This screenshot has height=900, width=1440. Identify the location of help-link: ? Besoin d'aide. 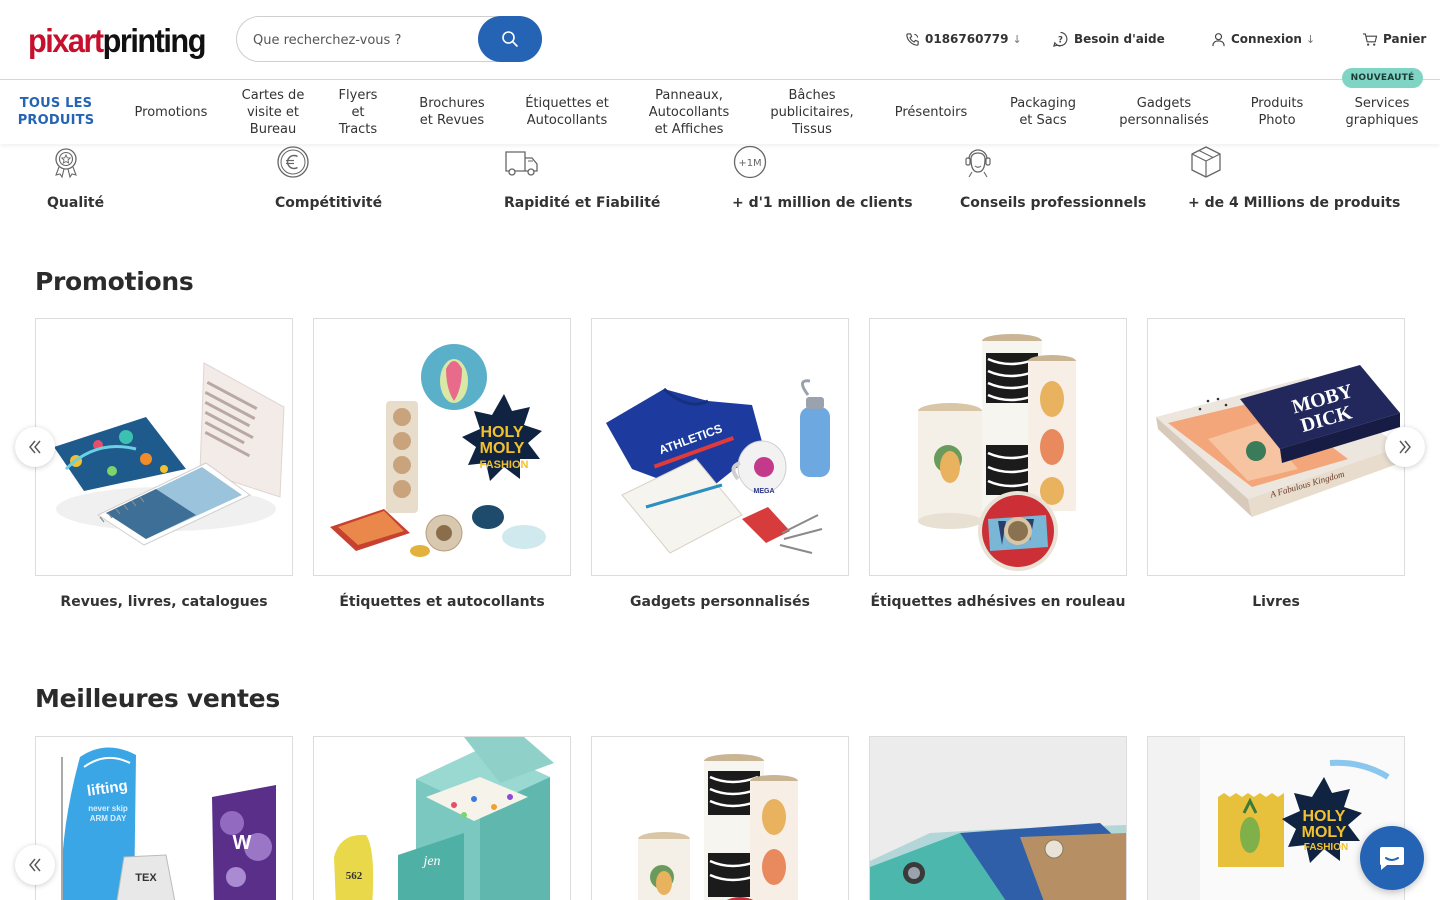
(1108, 39).